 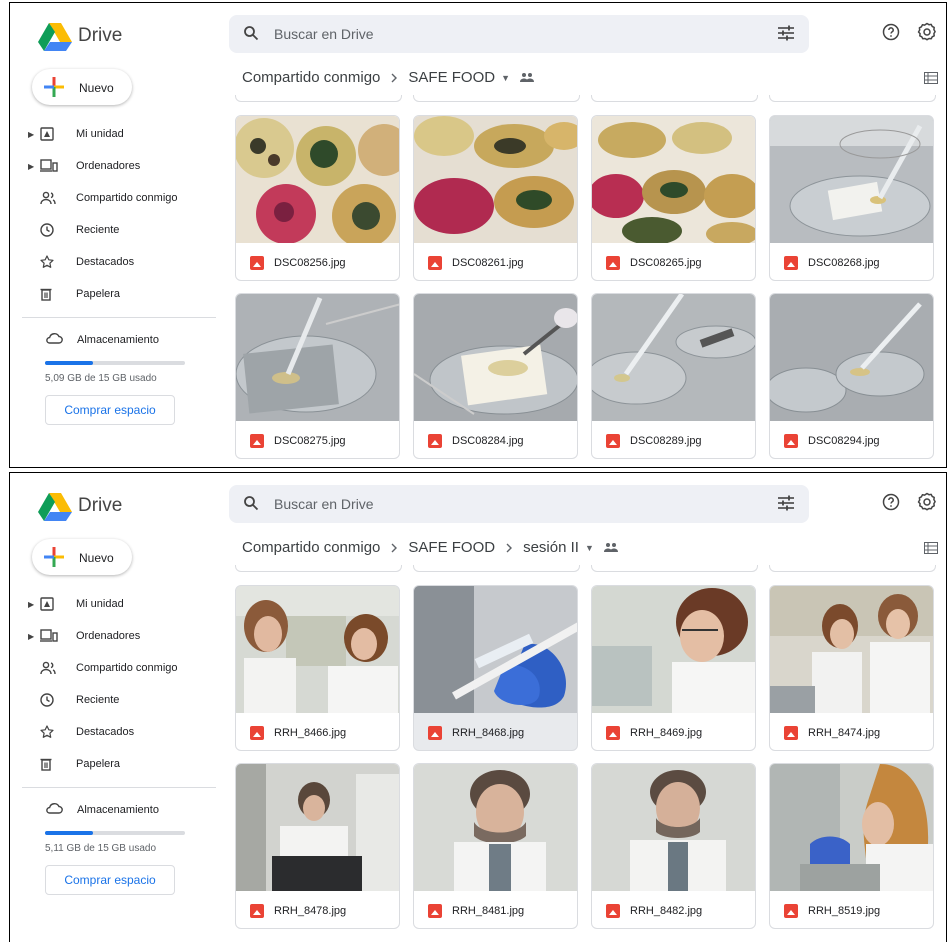 What do you see at coordinates (51, 764) in the screenshot?
I see `trash-icon` at bounding box center [51, 764].